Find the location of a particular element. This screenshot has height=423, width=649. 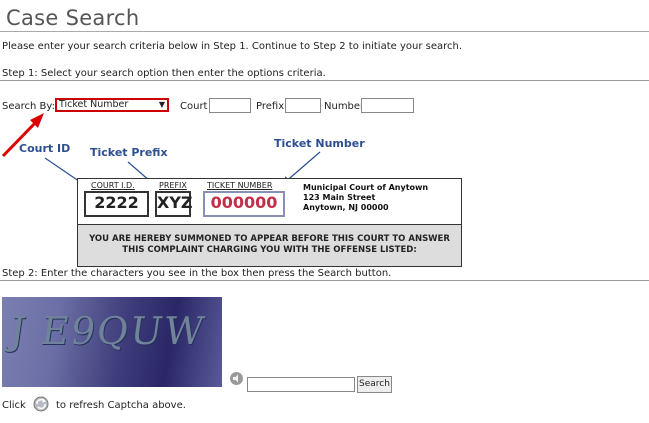

refresh-icon is located at coordinates (41, 404).